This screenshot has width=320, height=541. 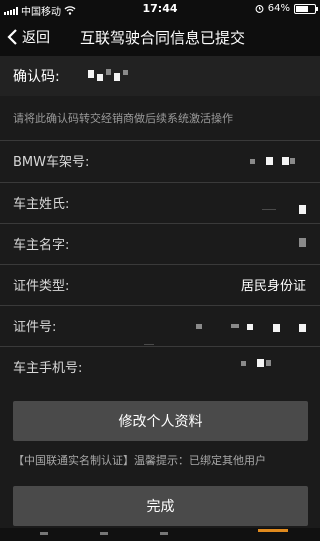 I want to click on field-label: 车主名字:, so click(x=41, y=245).